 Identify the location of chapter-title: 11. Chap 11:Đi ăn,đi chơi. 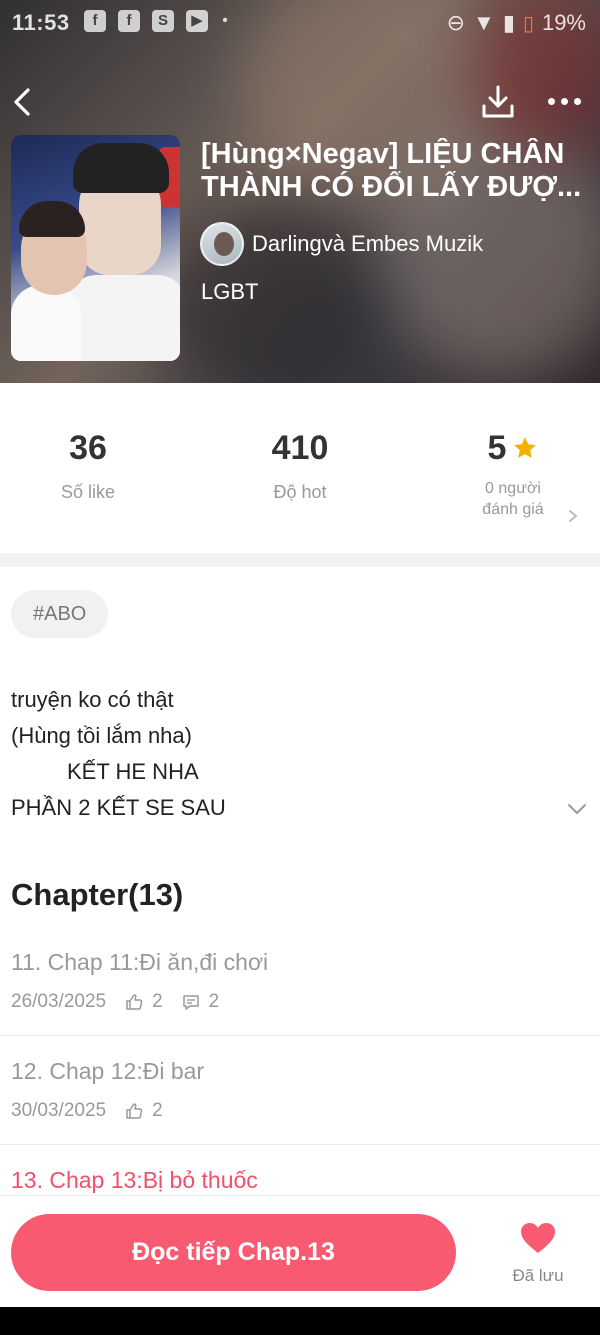
(139, 962).